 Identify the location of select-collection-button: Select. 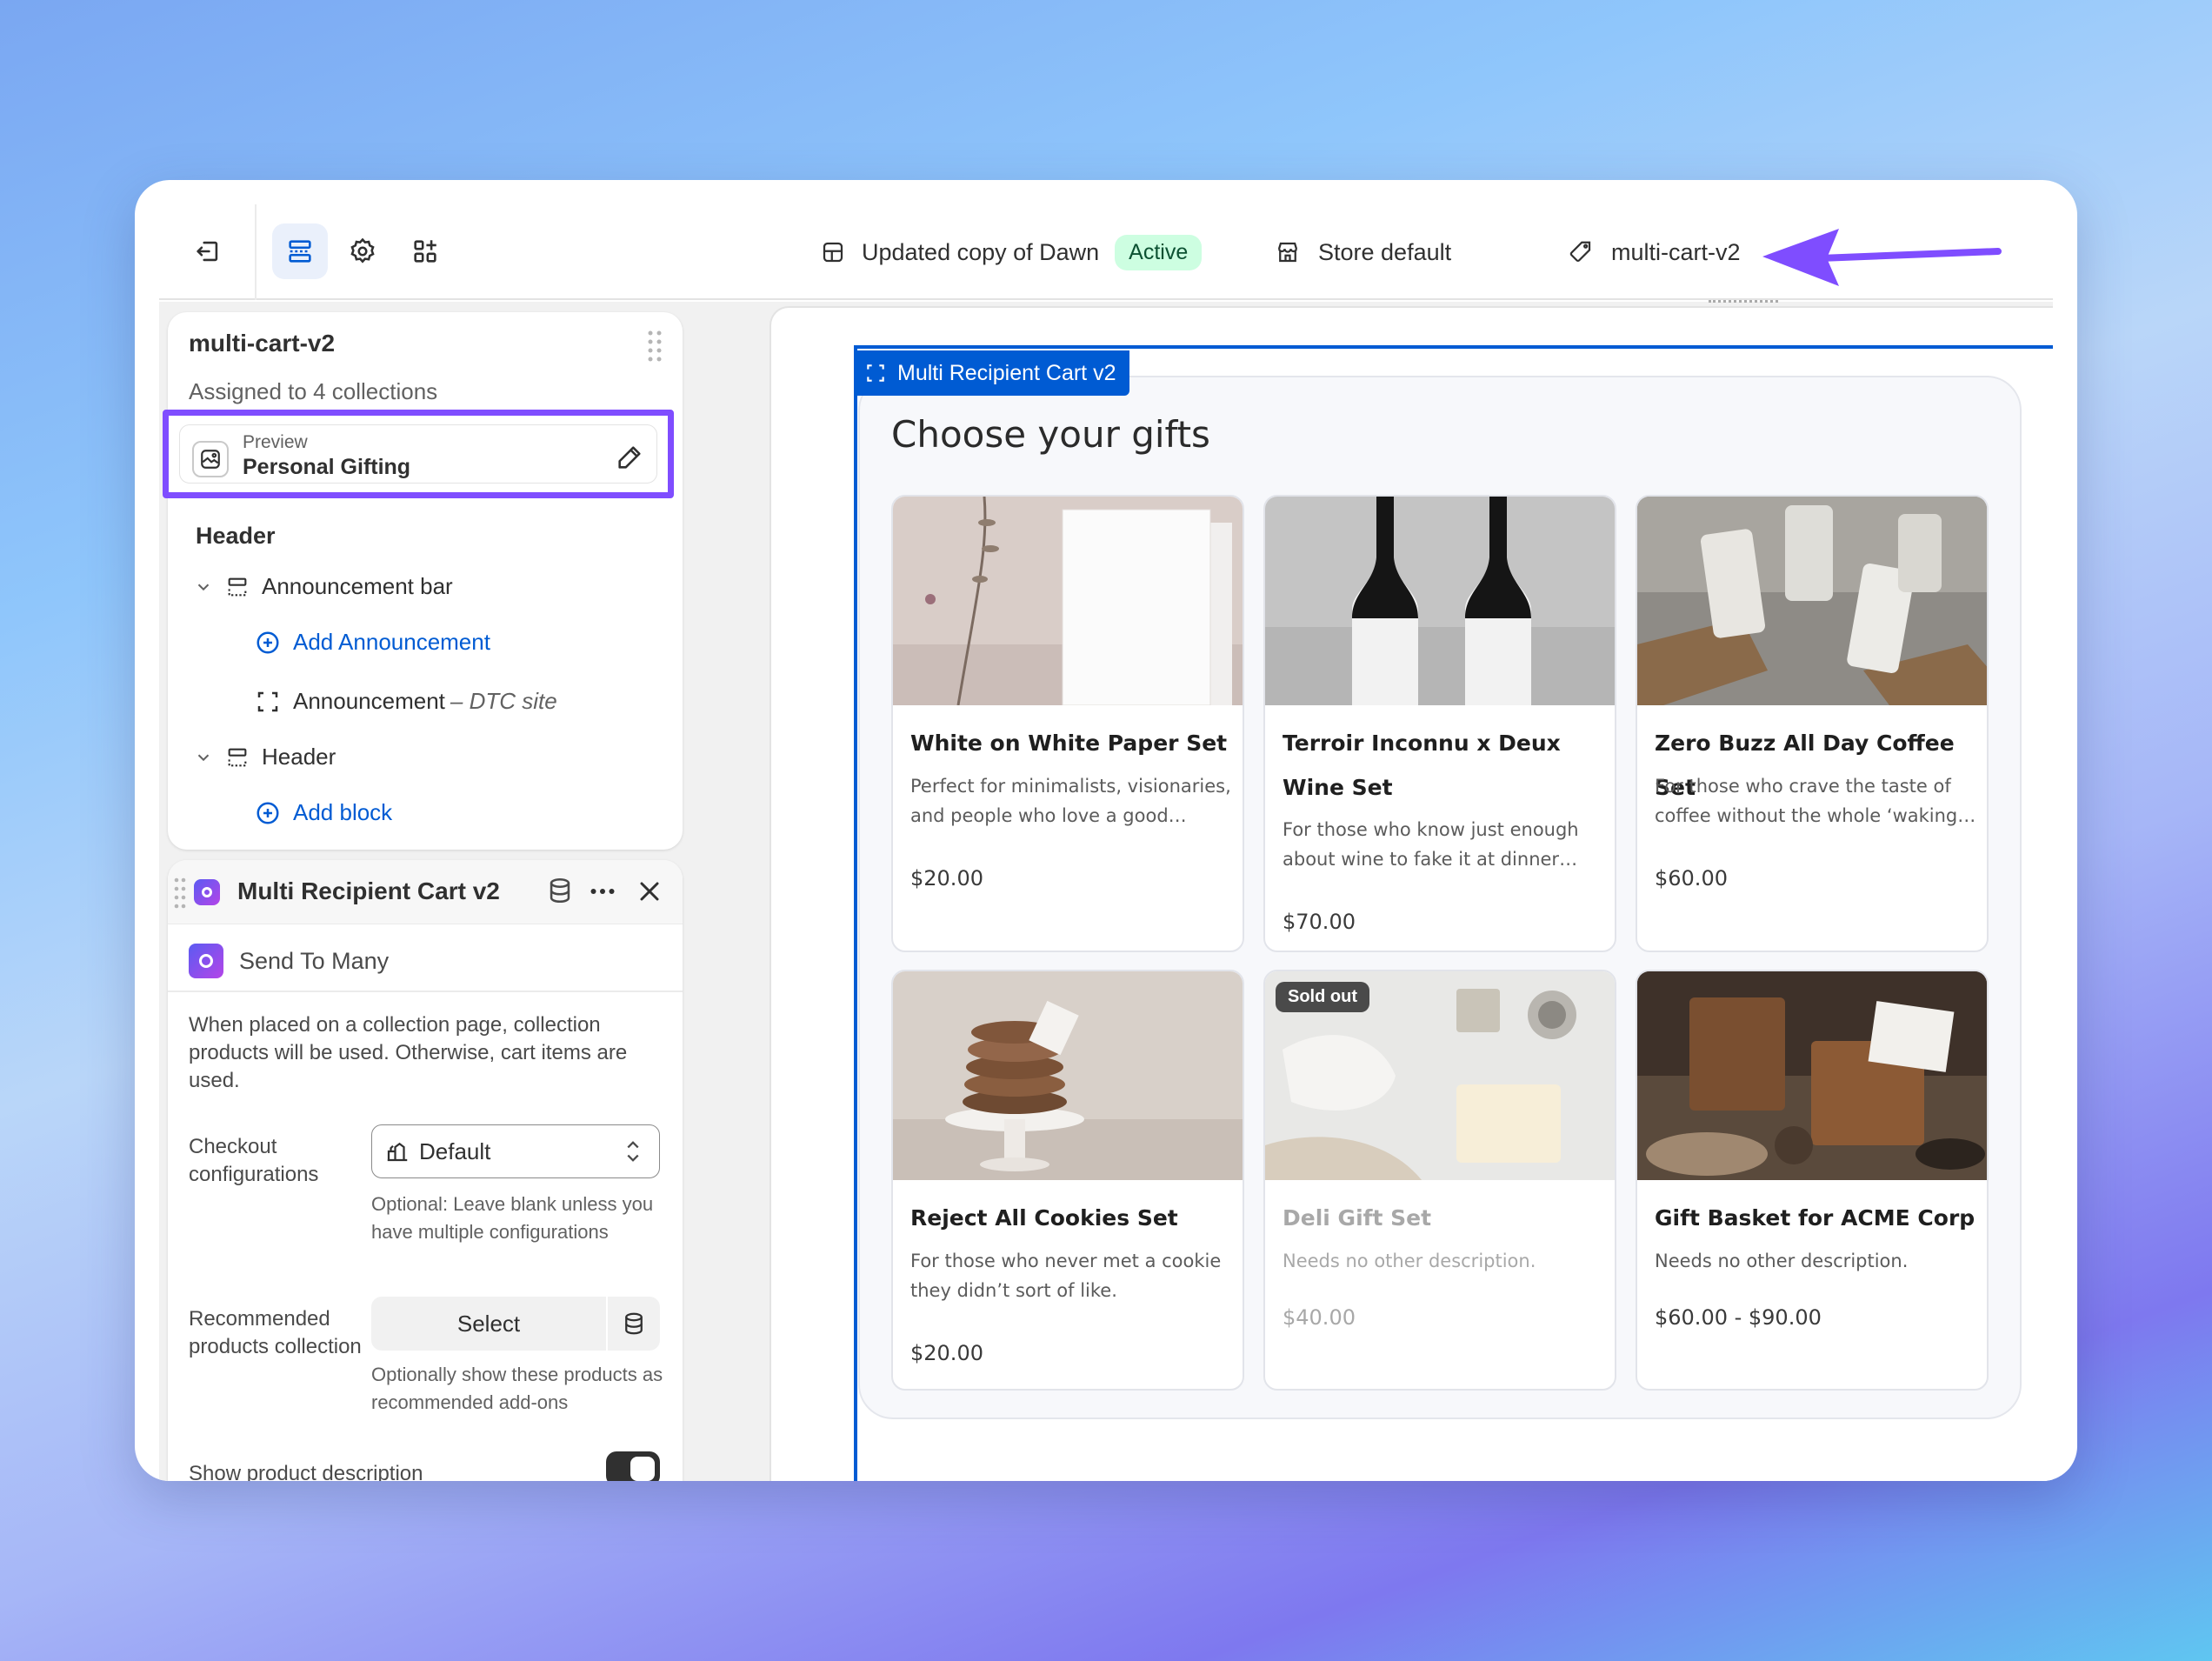
(489, 1324).